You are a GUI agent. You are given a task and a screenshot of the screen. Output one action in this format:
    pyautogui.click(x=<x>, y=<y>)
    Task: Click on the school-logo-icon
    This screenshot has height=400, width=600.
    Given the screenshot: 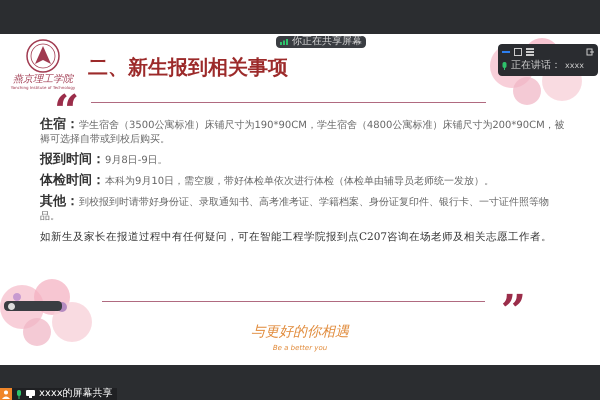 What is the action you would take?
    pyautogui.click(x=43, y=56)
    